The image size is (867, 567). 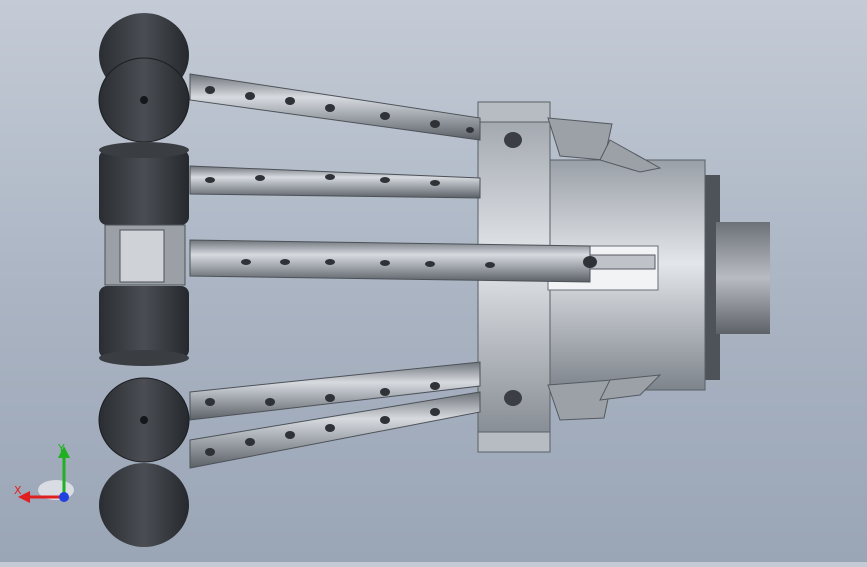 I want to click on wheels, so click(x=144, y=280).